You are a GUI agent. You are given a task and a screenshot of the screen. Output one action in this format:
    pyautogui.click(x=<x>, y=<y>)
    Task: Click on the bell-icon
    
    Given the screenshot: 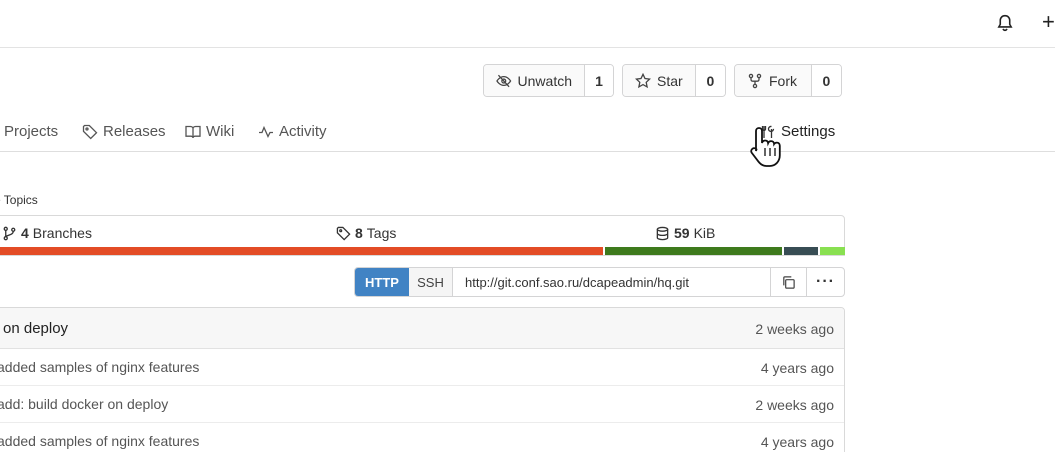 What is the action you would take?
    pyautogui.click(x=1005, y=23)
    